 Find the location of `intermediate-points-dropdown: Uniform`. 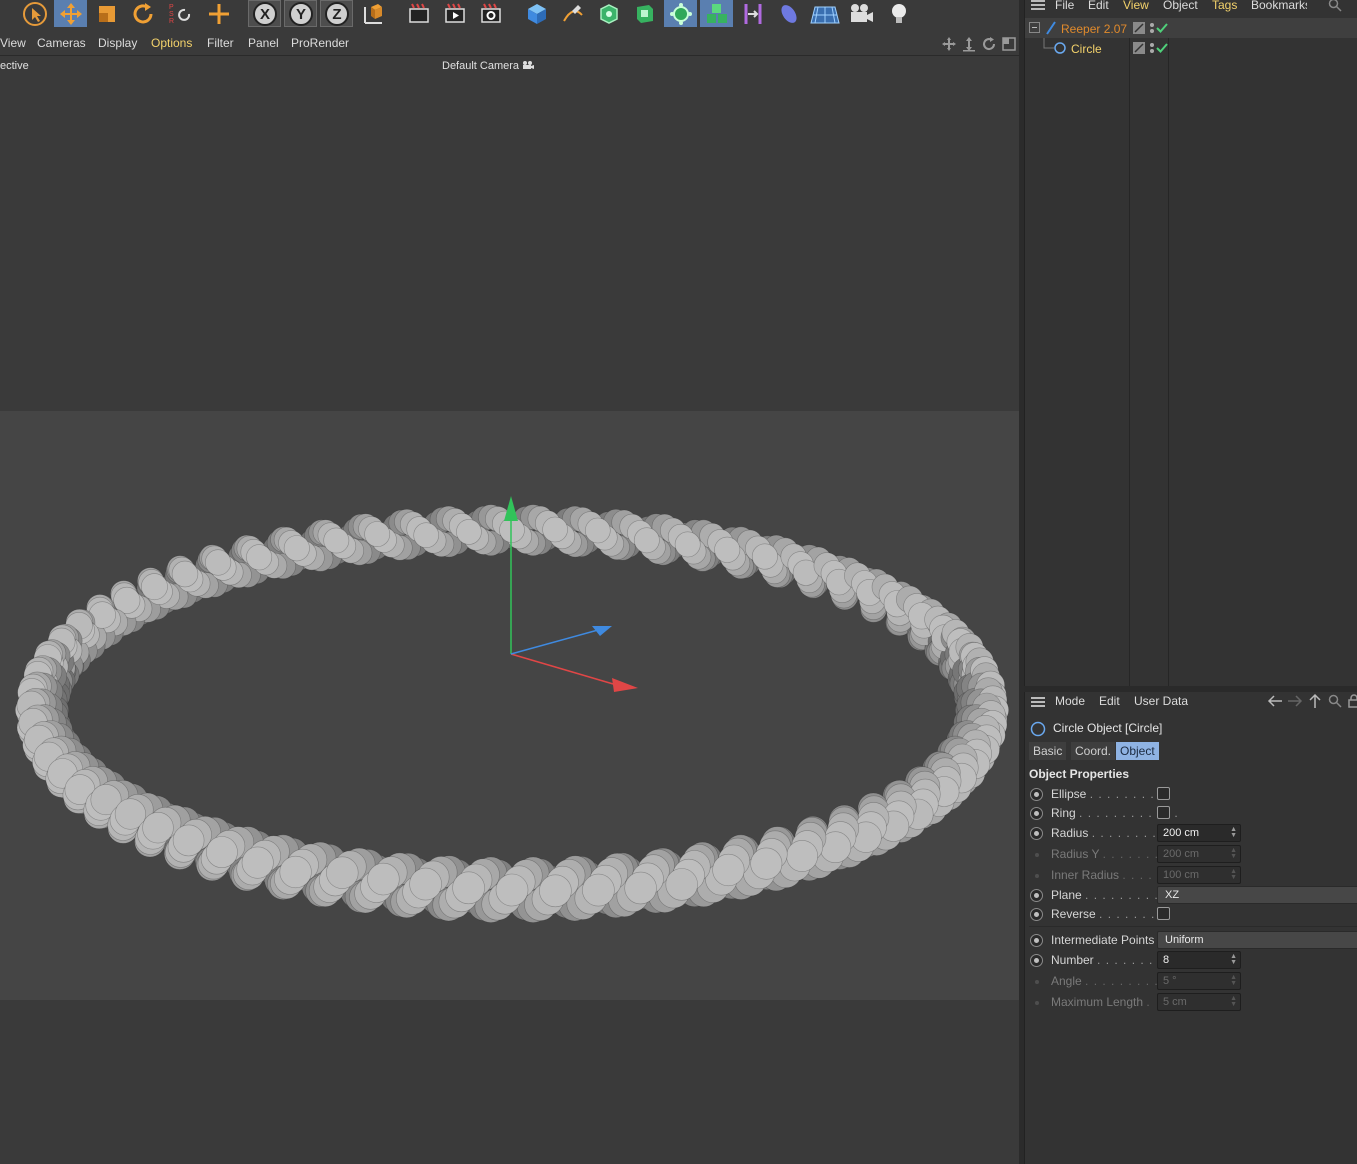

intermediate-points-dropdown: Uniform is located at coordinates (1257, 940).